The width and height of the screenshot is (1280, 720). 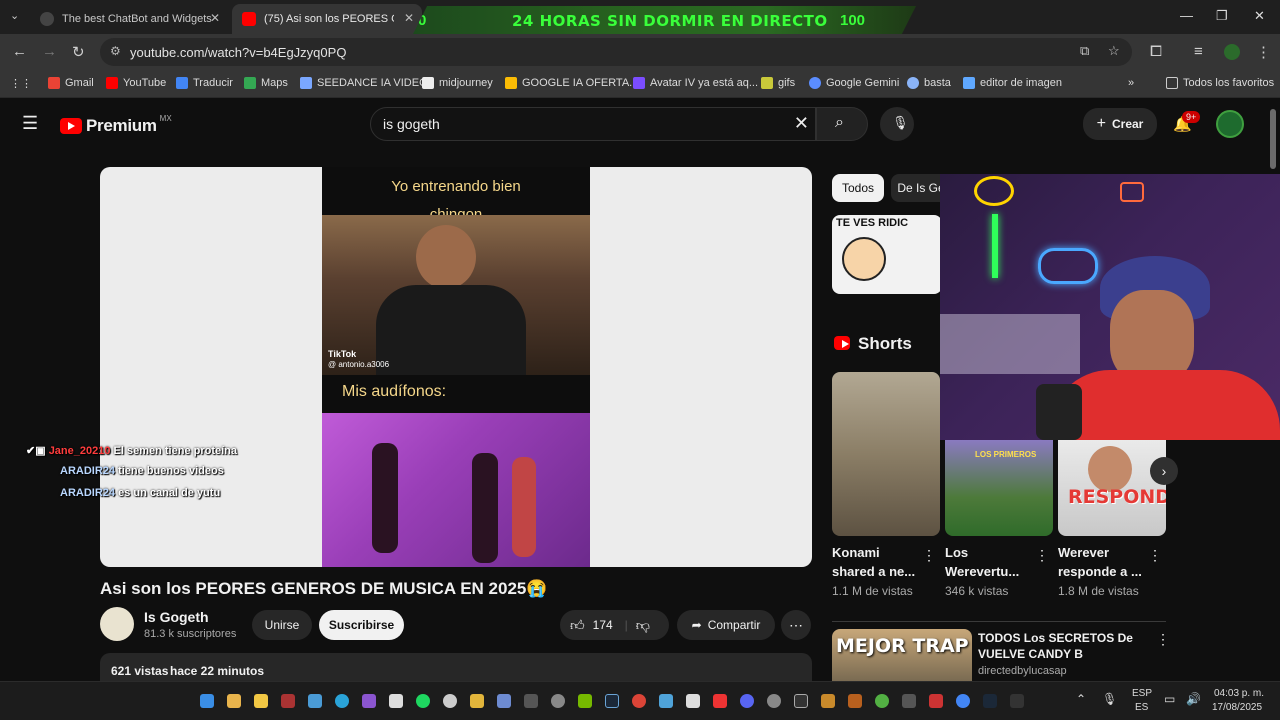 I want to click on scrollbar-thumb, so click(x=1273, y=139).